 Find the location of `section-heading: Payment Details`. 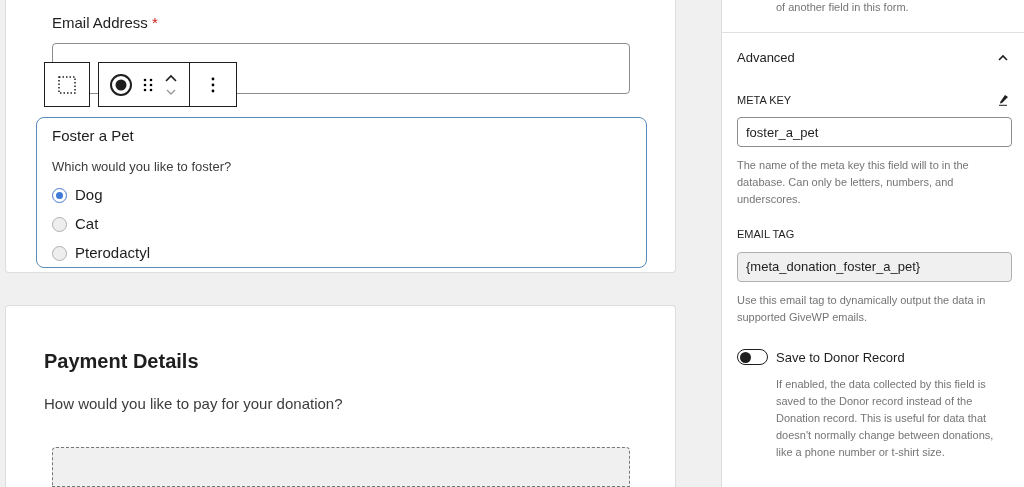

section-heading: Payment Details is located at coordinates (122, 361).